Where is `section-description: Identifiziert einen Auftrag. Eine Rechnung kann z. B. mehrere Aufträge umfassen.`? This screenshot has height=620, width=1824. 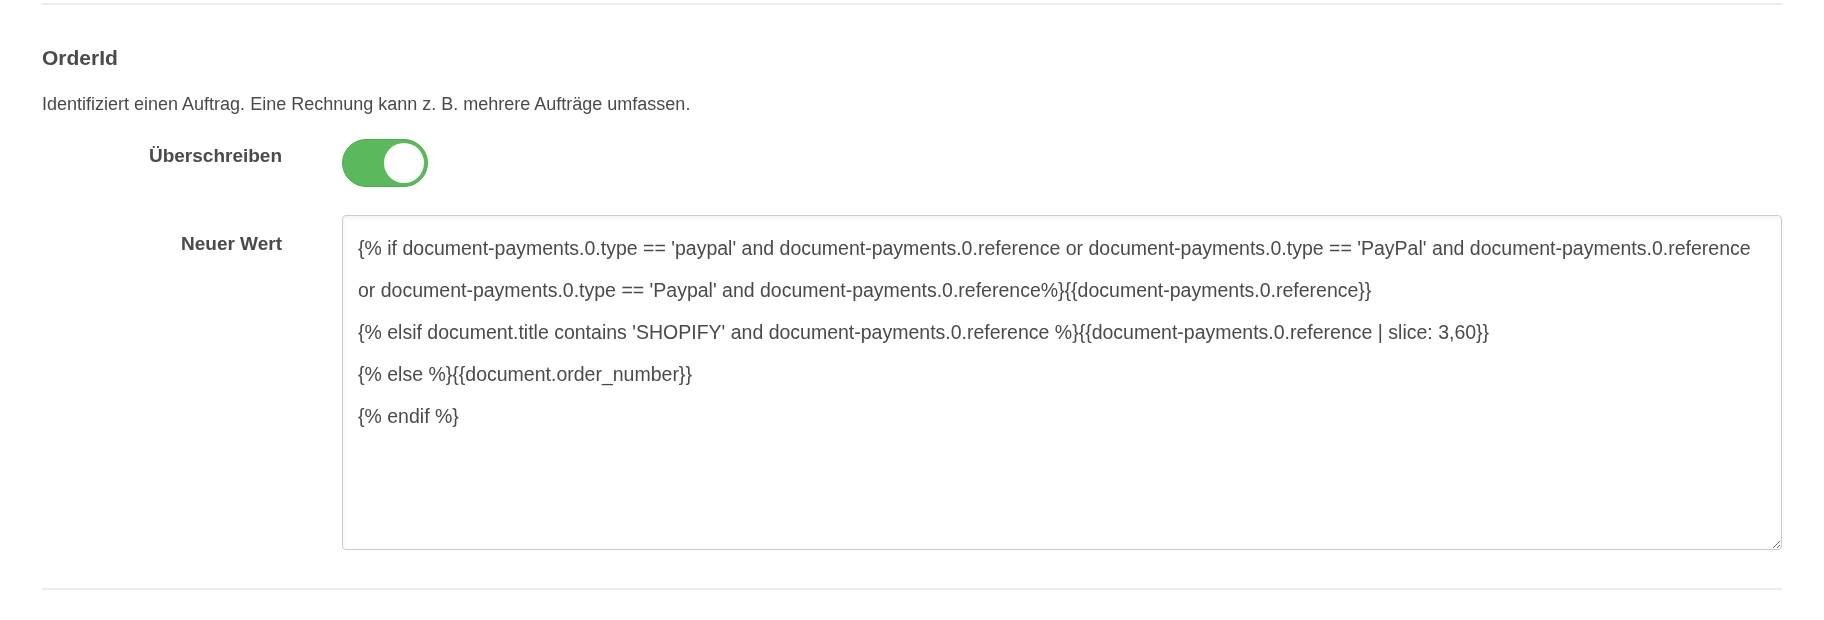 section-description: Identifiziert einen Auftrag. Eine Rechnung kann z. B. mehrere Aufträge umfassen. is located at coordinates (367, 104).